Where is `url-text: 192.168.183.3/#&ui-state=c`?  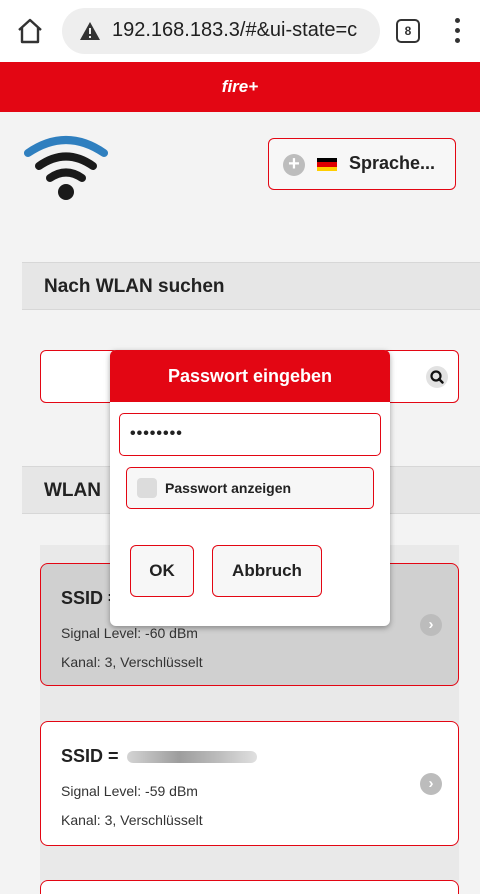 url-text: 192.168.183.3/#&ui-state=c is located at coordinates (243, 30).